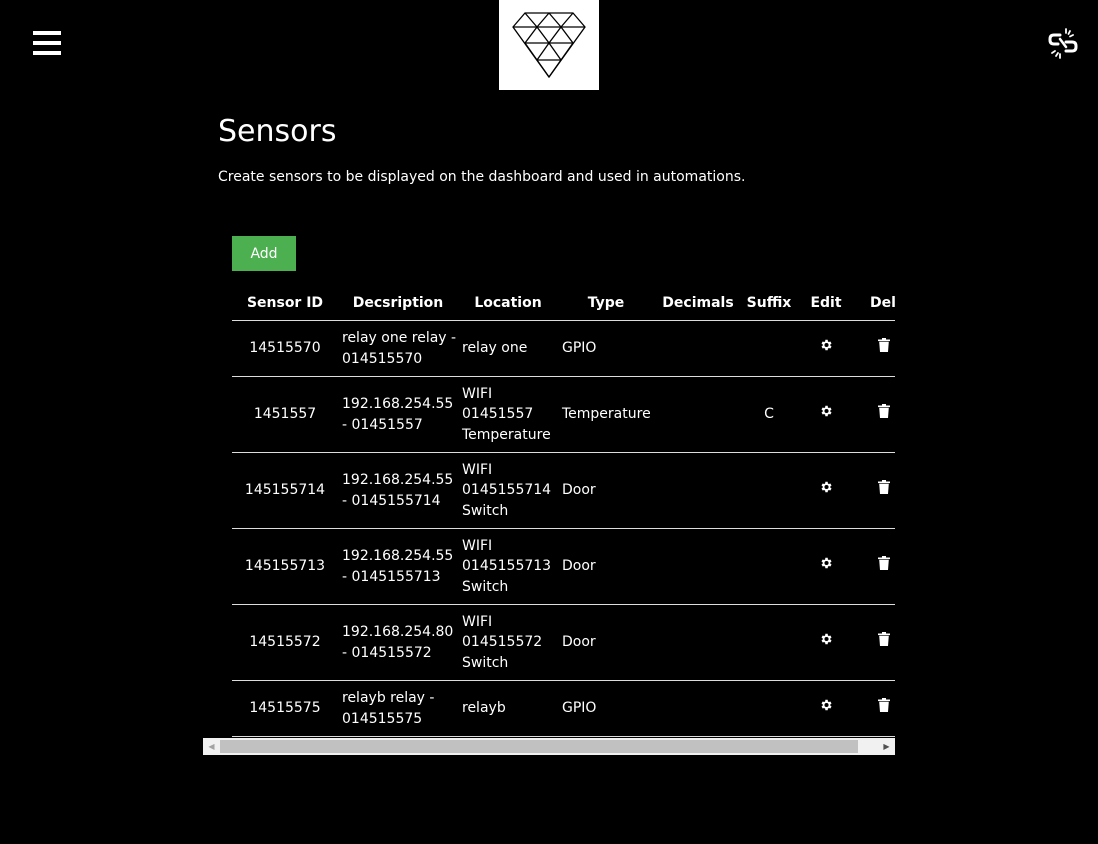  I want to click on cell-suffix: C, so click(769, 414).